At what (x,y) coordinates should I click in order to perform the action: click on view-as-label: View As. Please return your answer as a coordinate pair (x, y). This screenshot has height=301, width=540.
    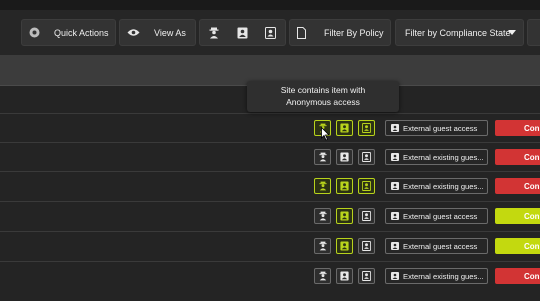
    Looking at the image, I should click on (170, 32).